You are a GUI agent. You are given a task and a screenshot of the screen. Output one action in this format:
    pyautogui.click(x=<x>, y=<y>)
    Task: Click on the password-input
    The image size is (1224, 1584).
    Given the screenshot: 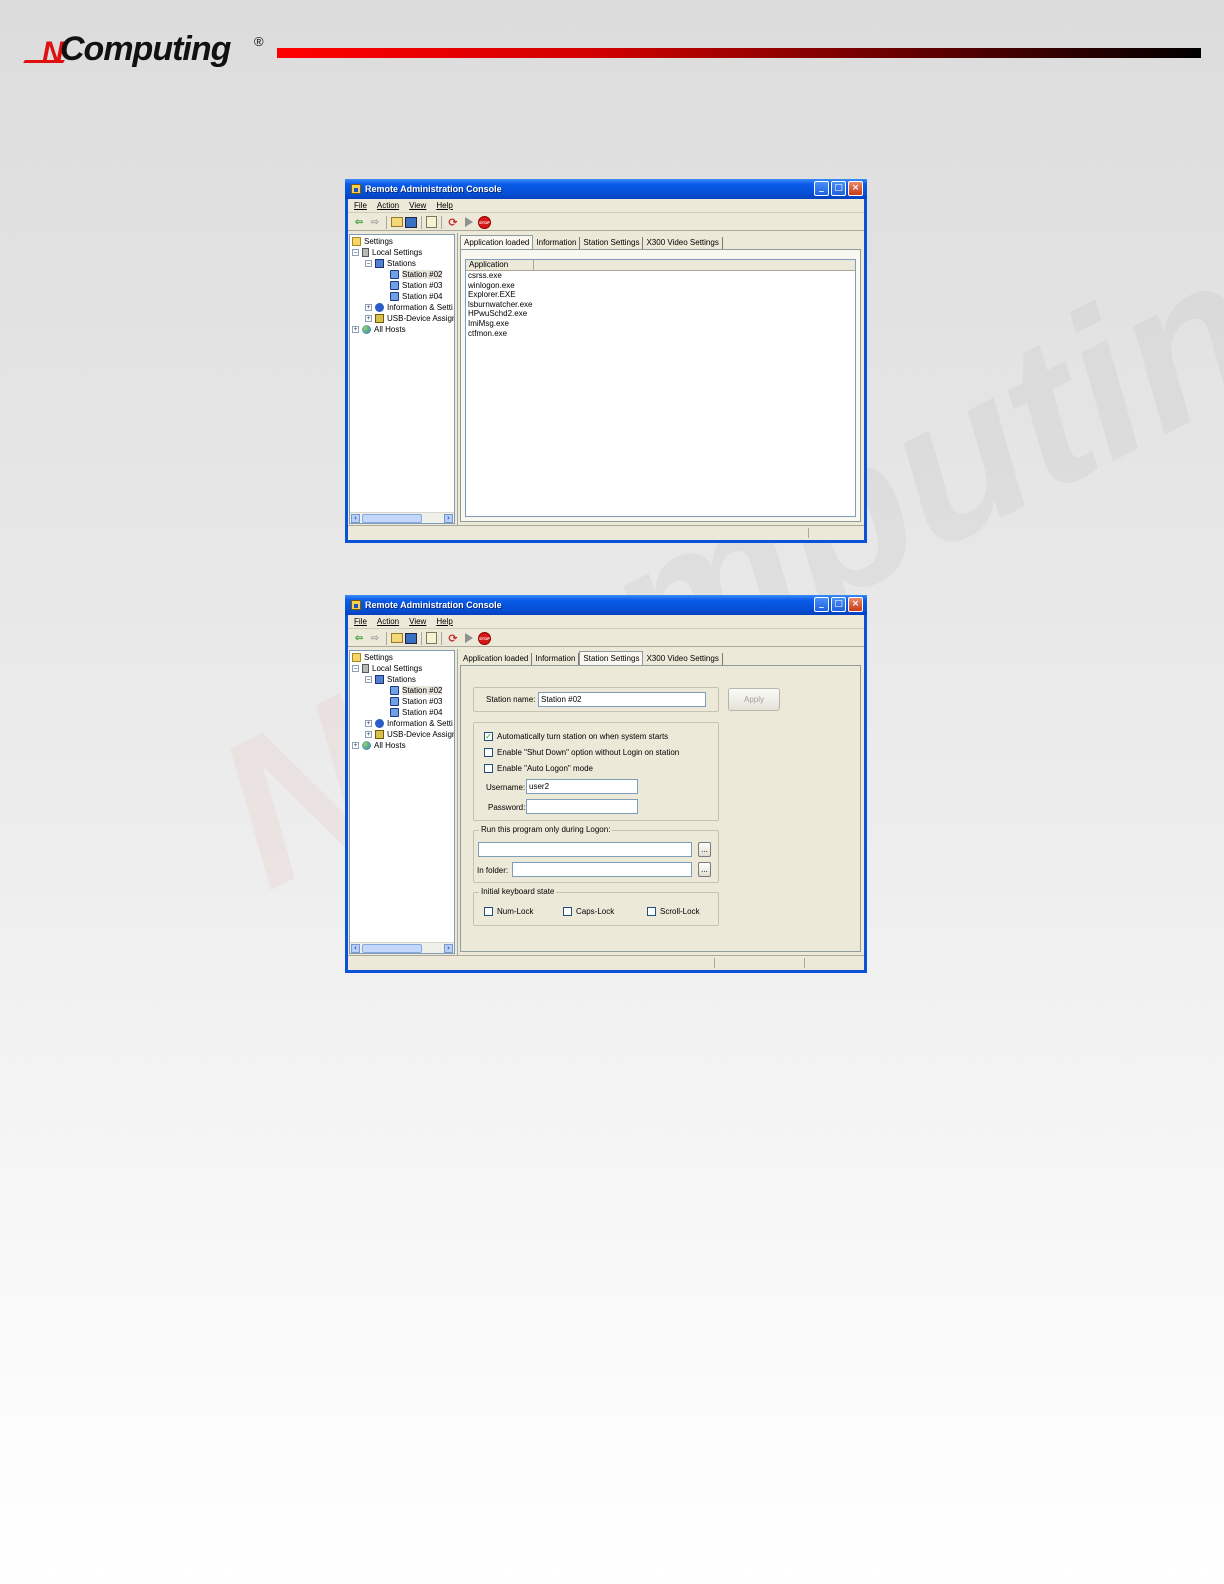 What is the action you would take?
    pyautogui.click(x=582, y=806)
    